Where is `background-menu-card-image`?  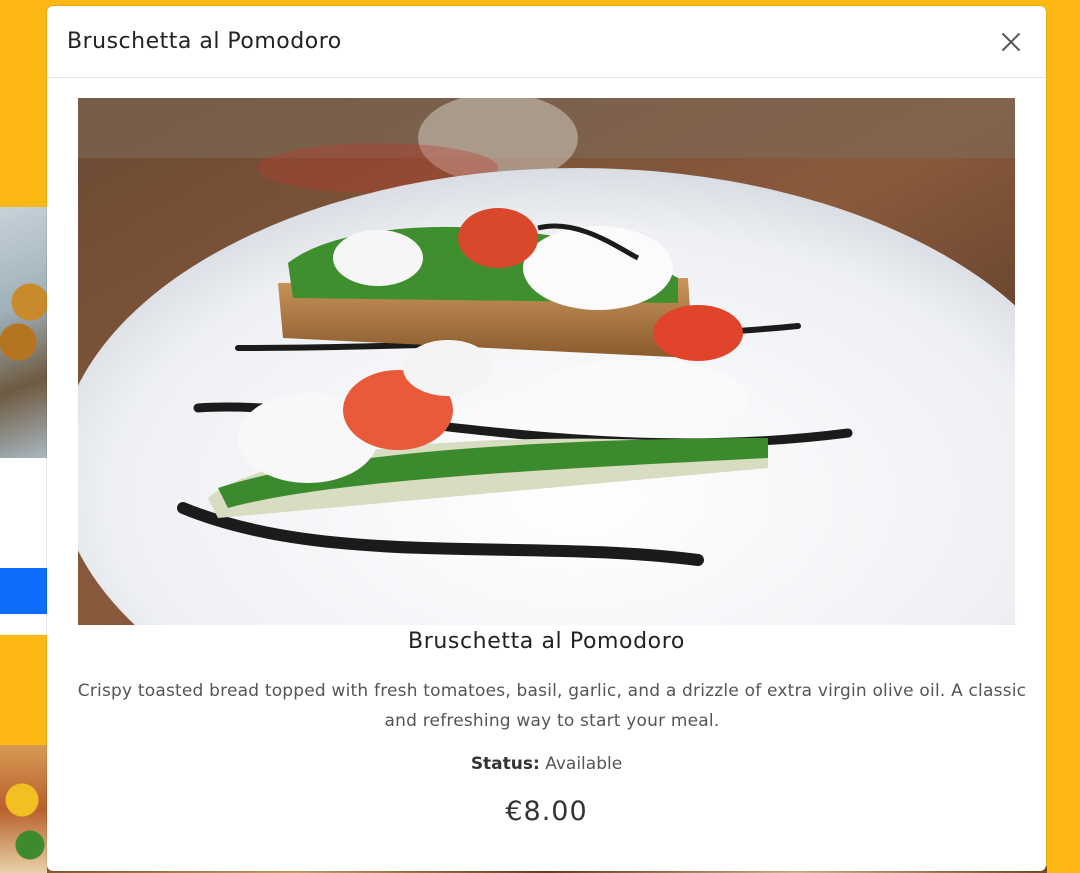 background-menu-card-image is located at coordinates (23, 332).